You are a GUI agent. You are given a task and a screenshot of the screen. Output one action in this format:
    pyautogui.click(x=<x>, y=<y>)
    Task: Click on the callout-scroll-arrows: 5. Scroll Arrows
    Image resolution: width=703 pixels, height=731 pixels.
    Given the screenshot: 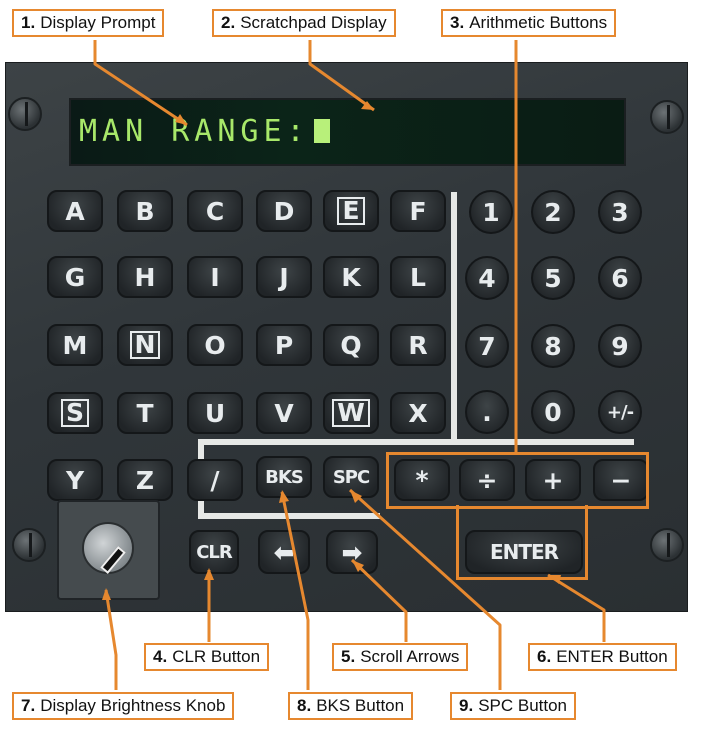 What is the action you would take?
    pyautogui.click(x=400, y=657)
    